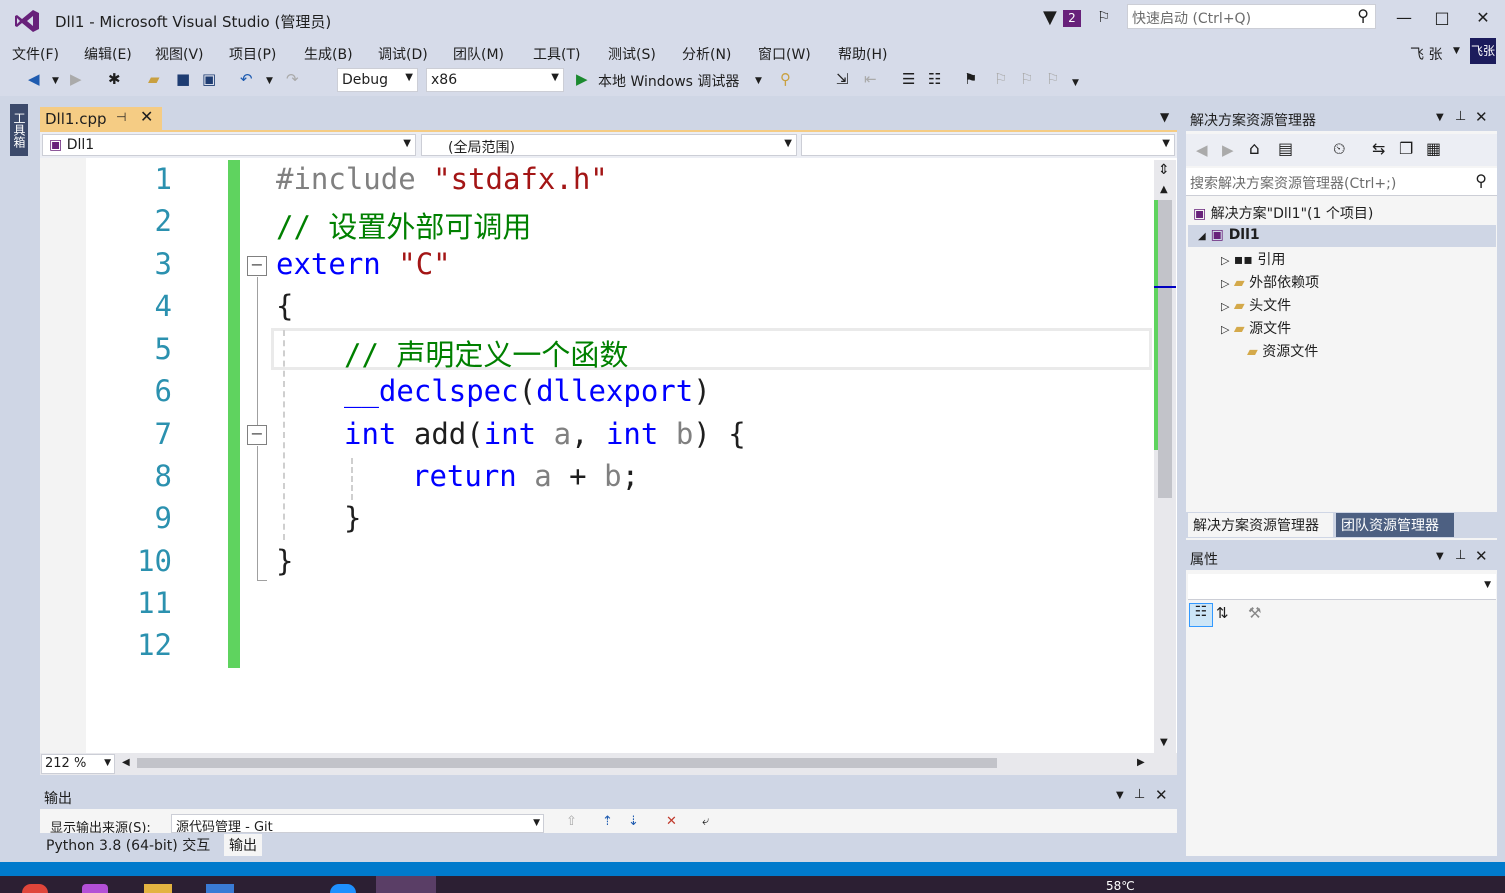 The height and width of the screenshot is (893, 1505). What do you see at coordinates (284, 306) in the screenshot?
I see `code-line-4: {` at bounding box center [284, 306].